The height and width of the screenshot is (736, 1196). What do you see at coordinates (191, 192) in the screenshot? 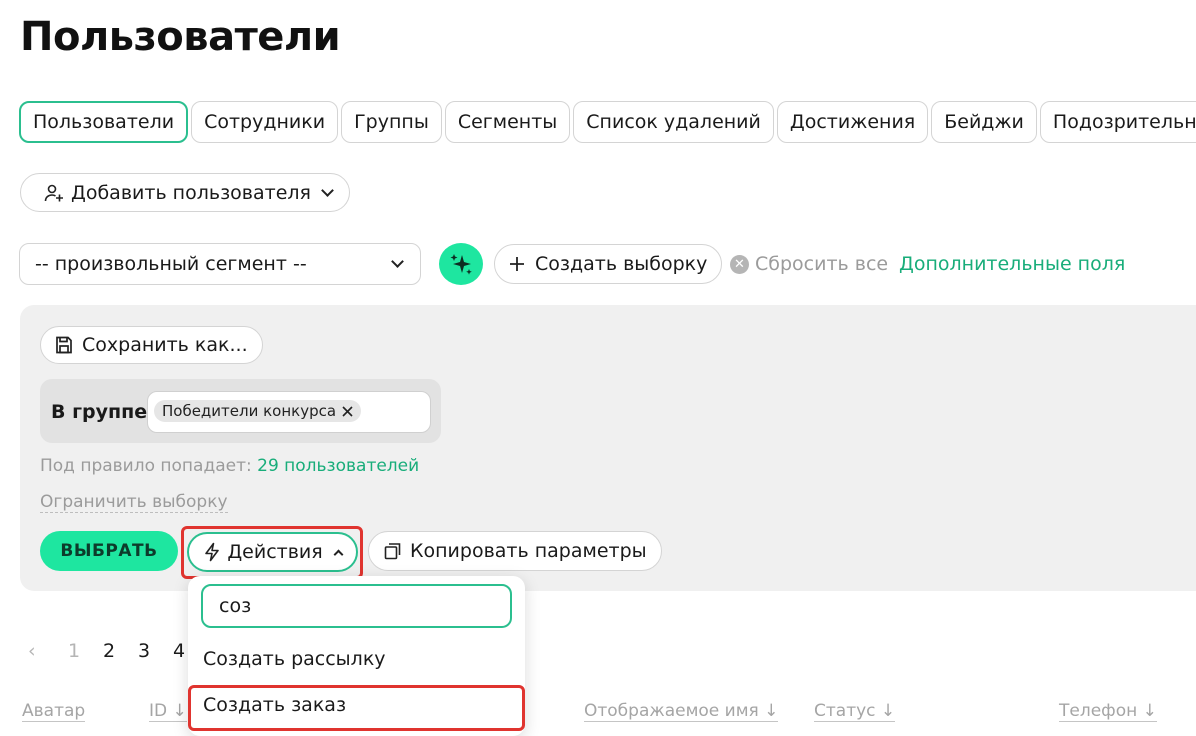
I see `add-user-label: Добавить пользователя` at bounding box center [191, 192].